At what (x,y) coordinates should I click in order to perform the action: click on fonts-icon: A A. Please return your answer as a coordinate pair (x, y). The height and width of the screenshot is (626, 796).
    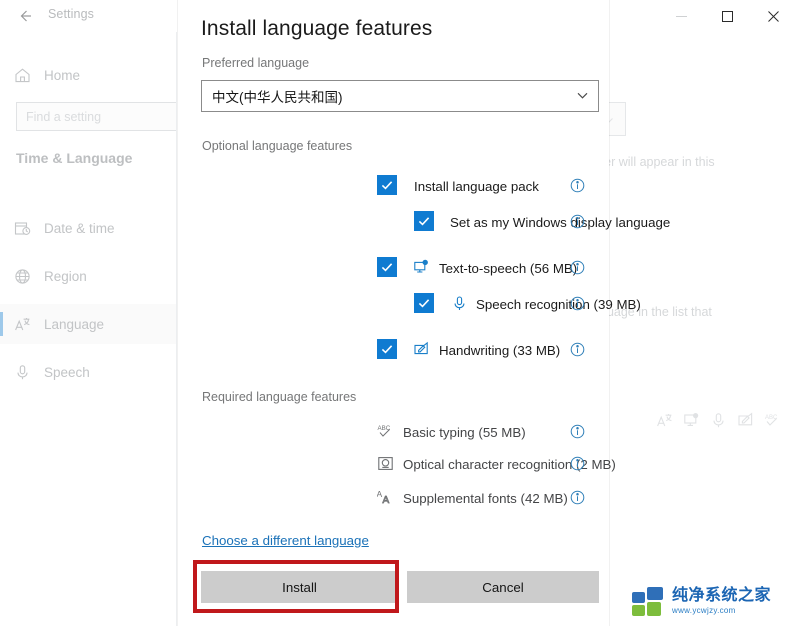
    Looking at the image, I should click on (385, 497).